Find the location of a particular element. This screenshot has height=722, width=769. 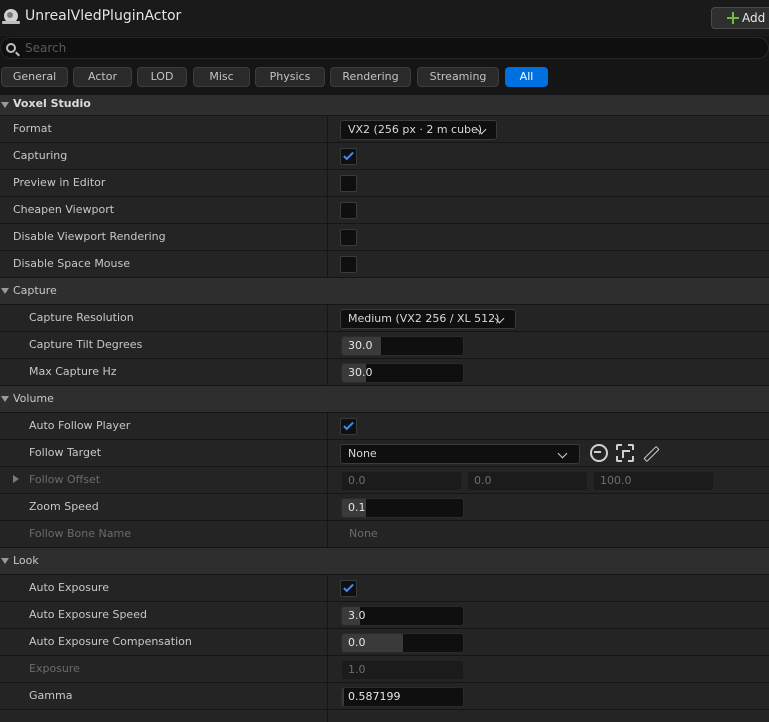

follow-offset-y-value: 0.0 is located at coordinates (483, 480).